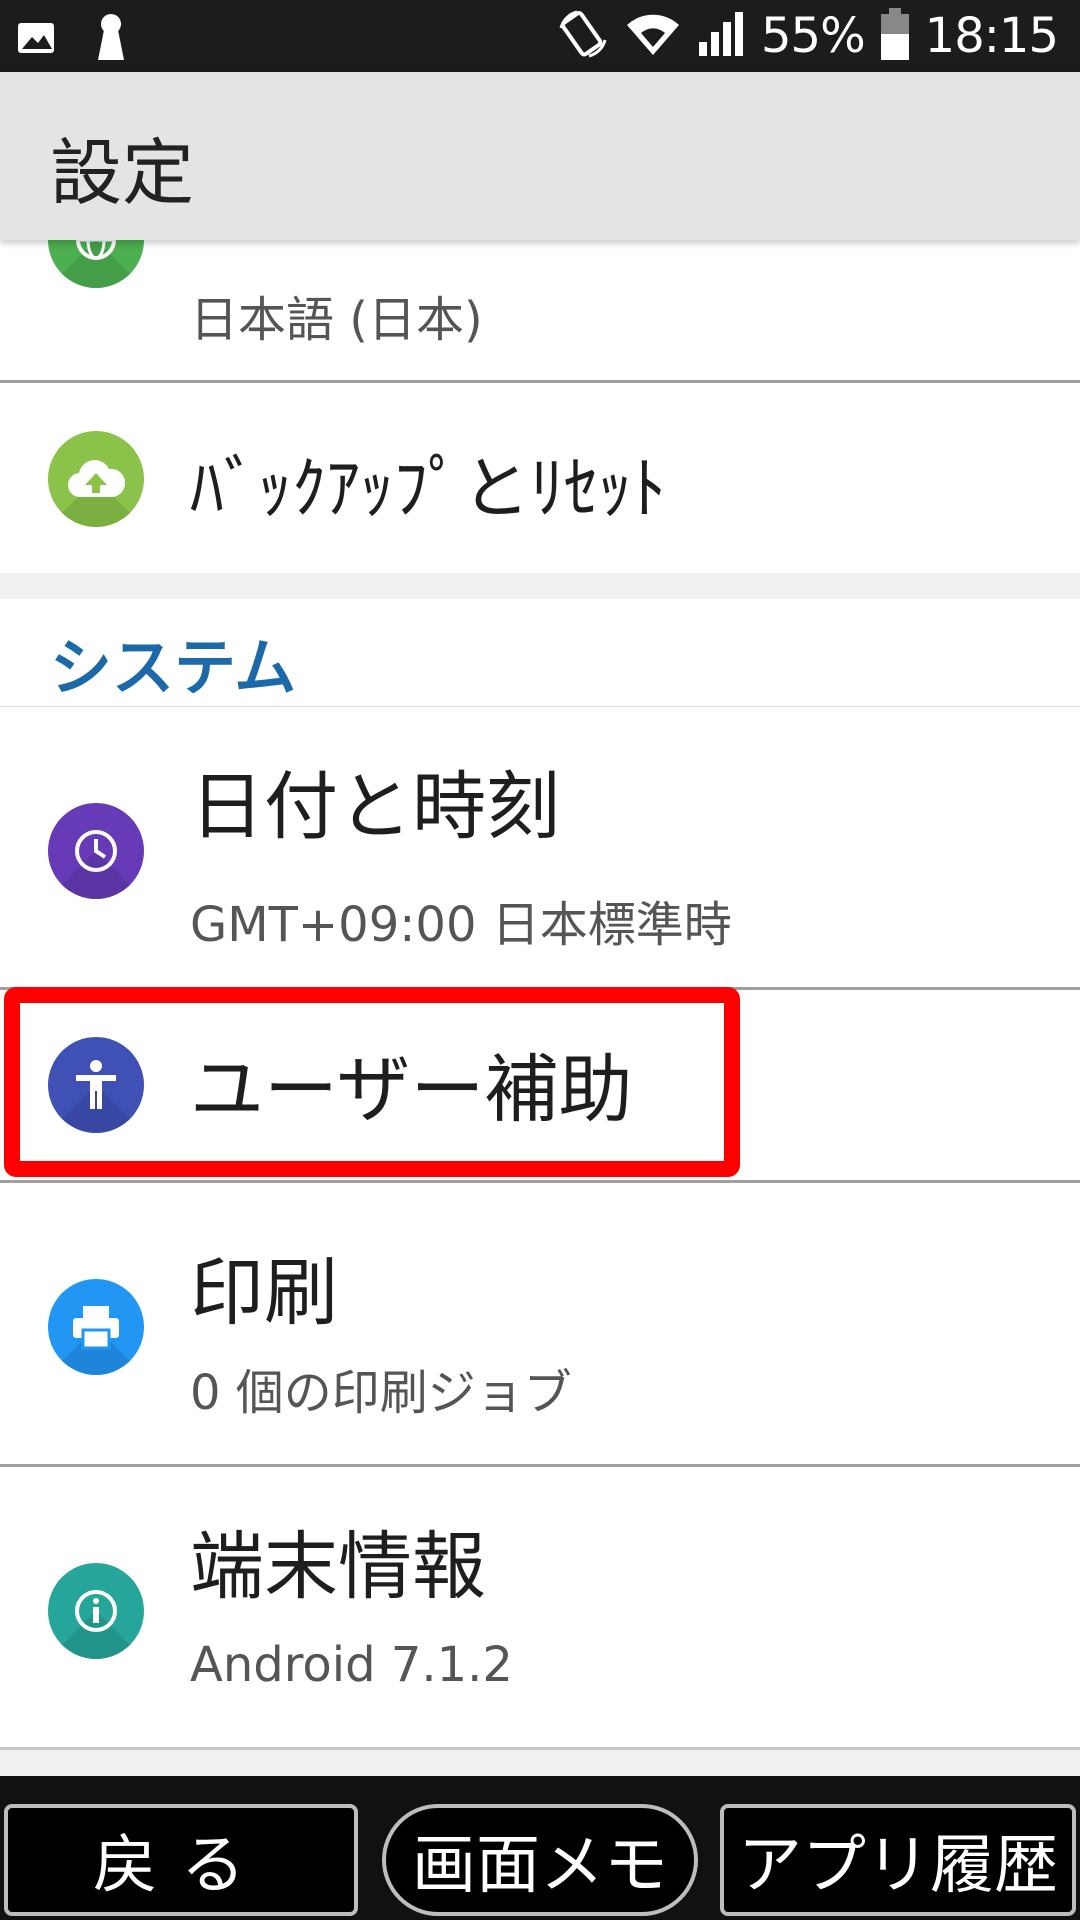 The width and height of the screenshot is (1080, 1920). I want to click on section-header-system: システム, so click(173, 667).